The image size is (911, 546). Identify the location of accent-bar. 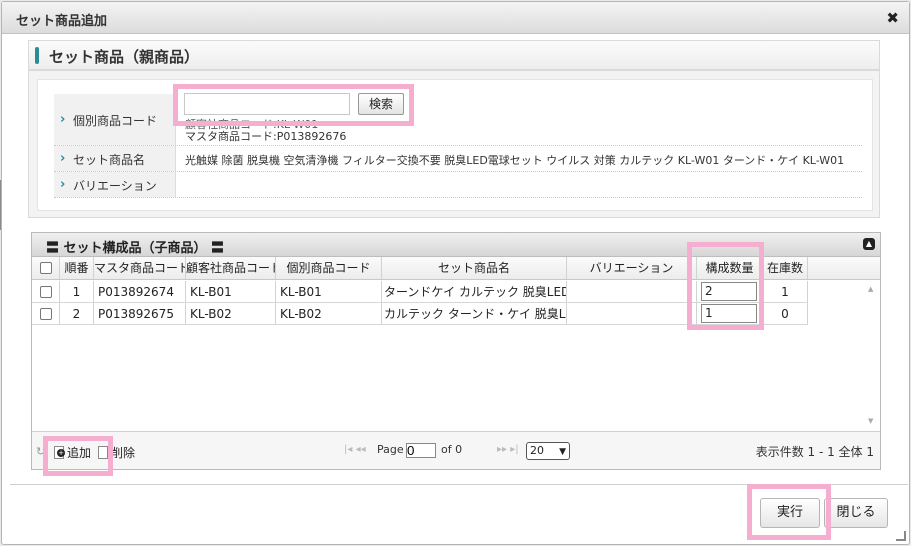
(37, 55).